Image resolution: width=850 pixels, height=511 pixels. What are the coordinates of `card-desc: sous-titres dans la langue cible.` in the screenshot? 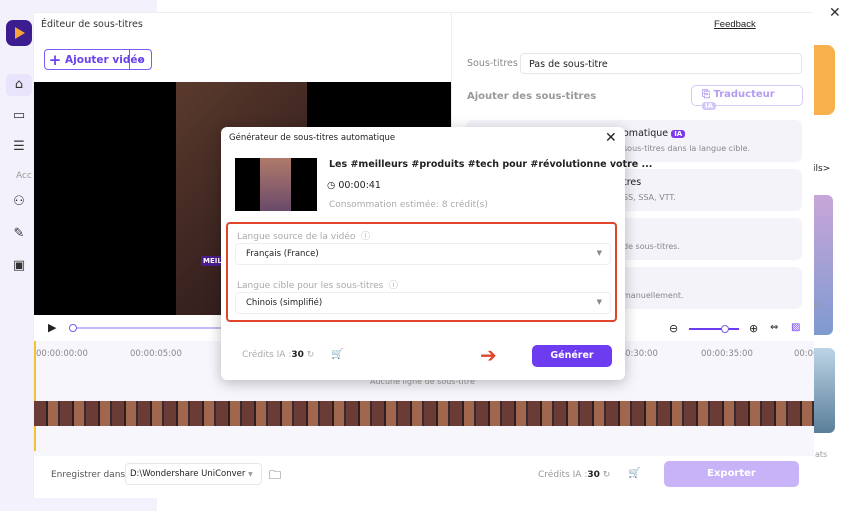 It's located at (687, 148).